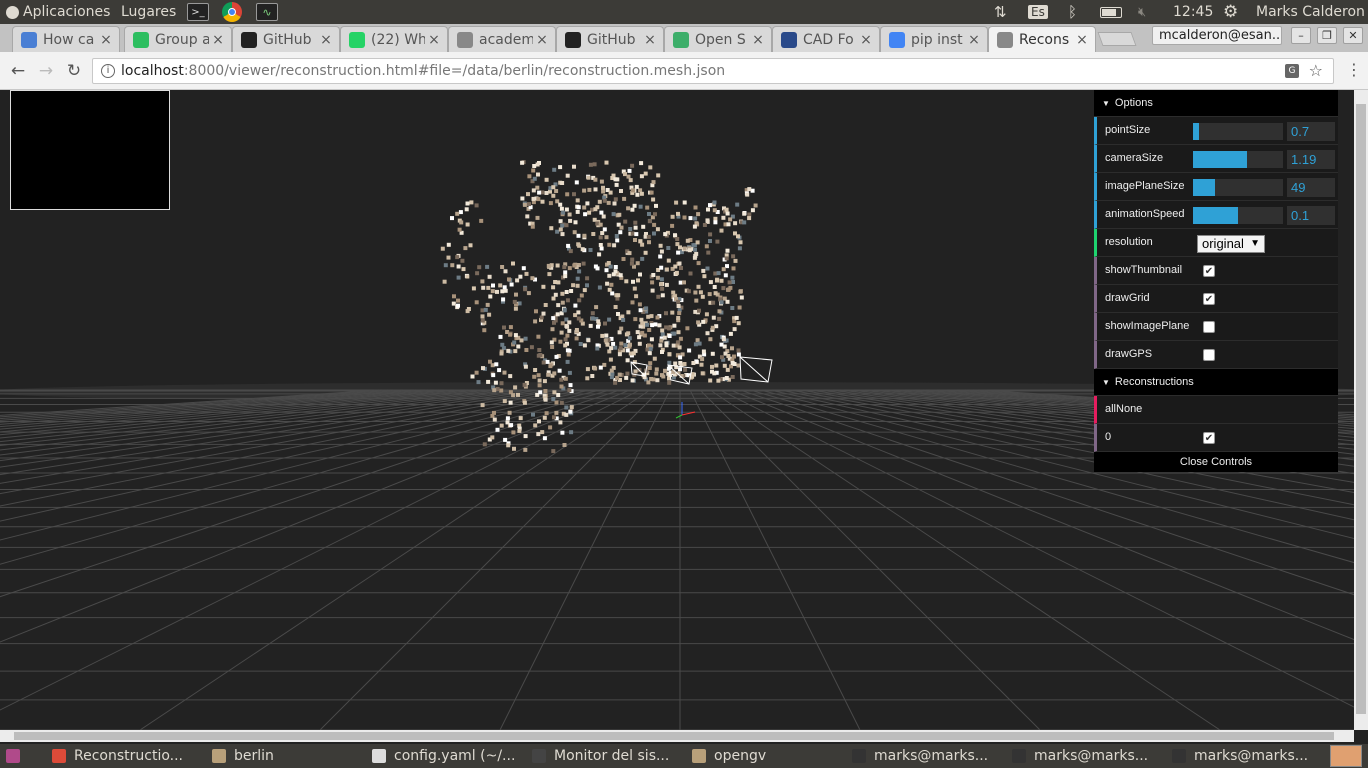 The image size is (1368, 768). I want to click on reconstruction-0-checkbox: ✔, so click(1209, 438).